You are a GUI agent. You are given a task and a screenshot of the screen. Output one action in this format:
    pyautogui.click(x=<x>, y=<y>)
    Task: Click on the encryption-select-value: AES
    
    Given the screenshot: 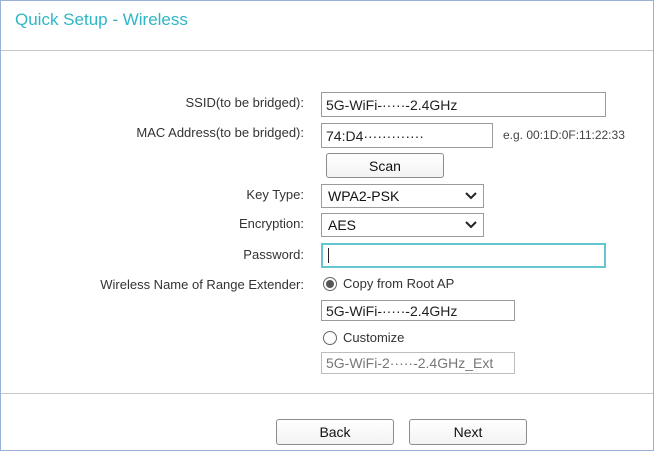 What is the action you would take?
    pyautogui.click(x=342, y=225)
    